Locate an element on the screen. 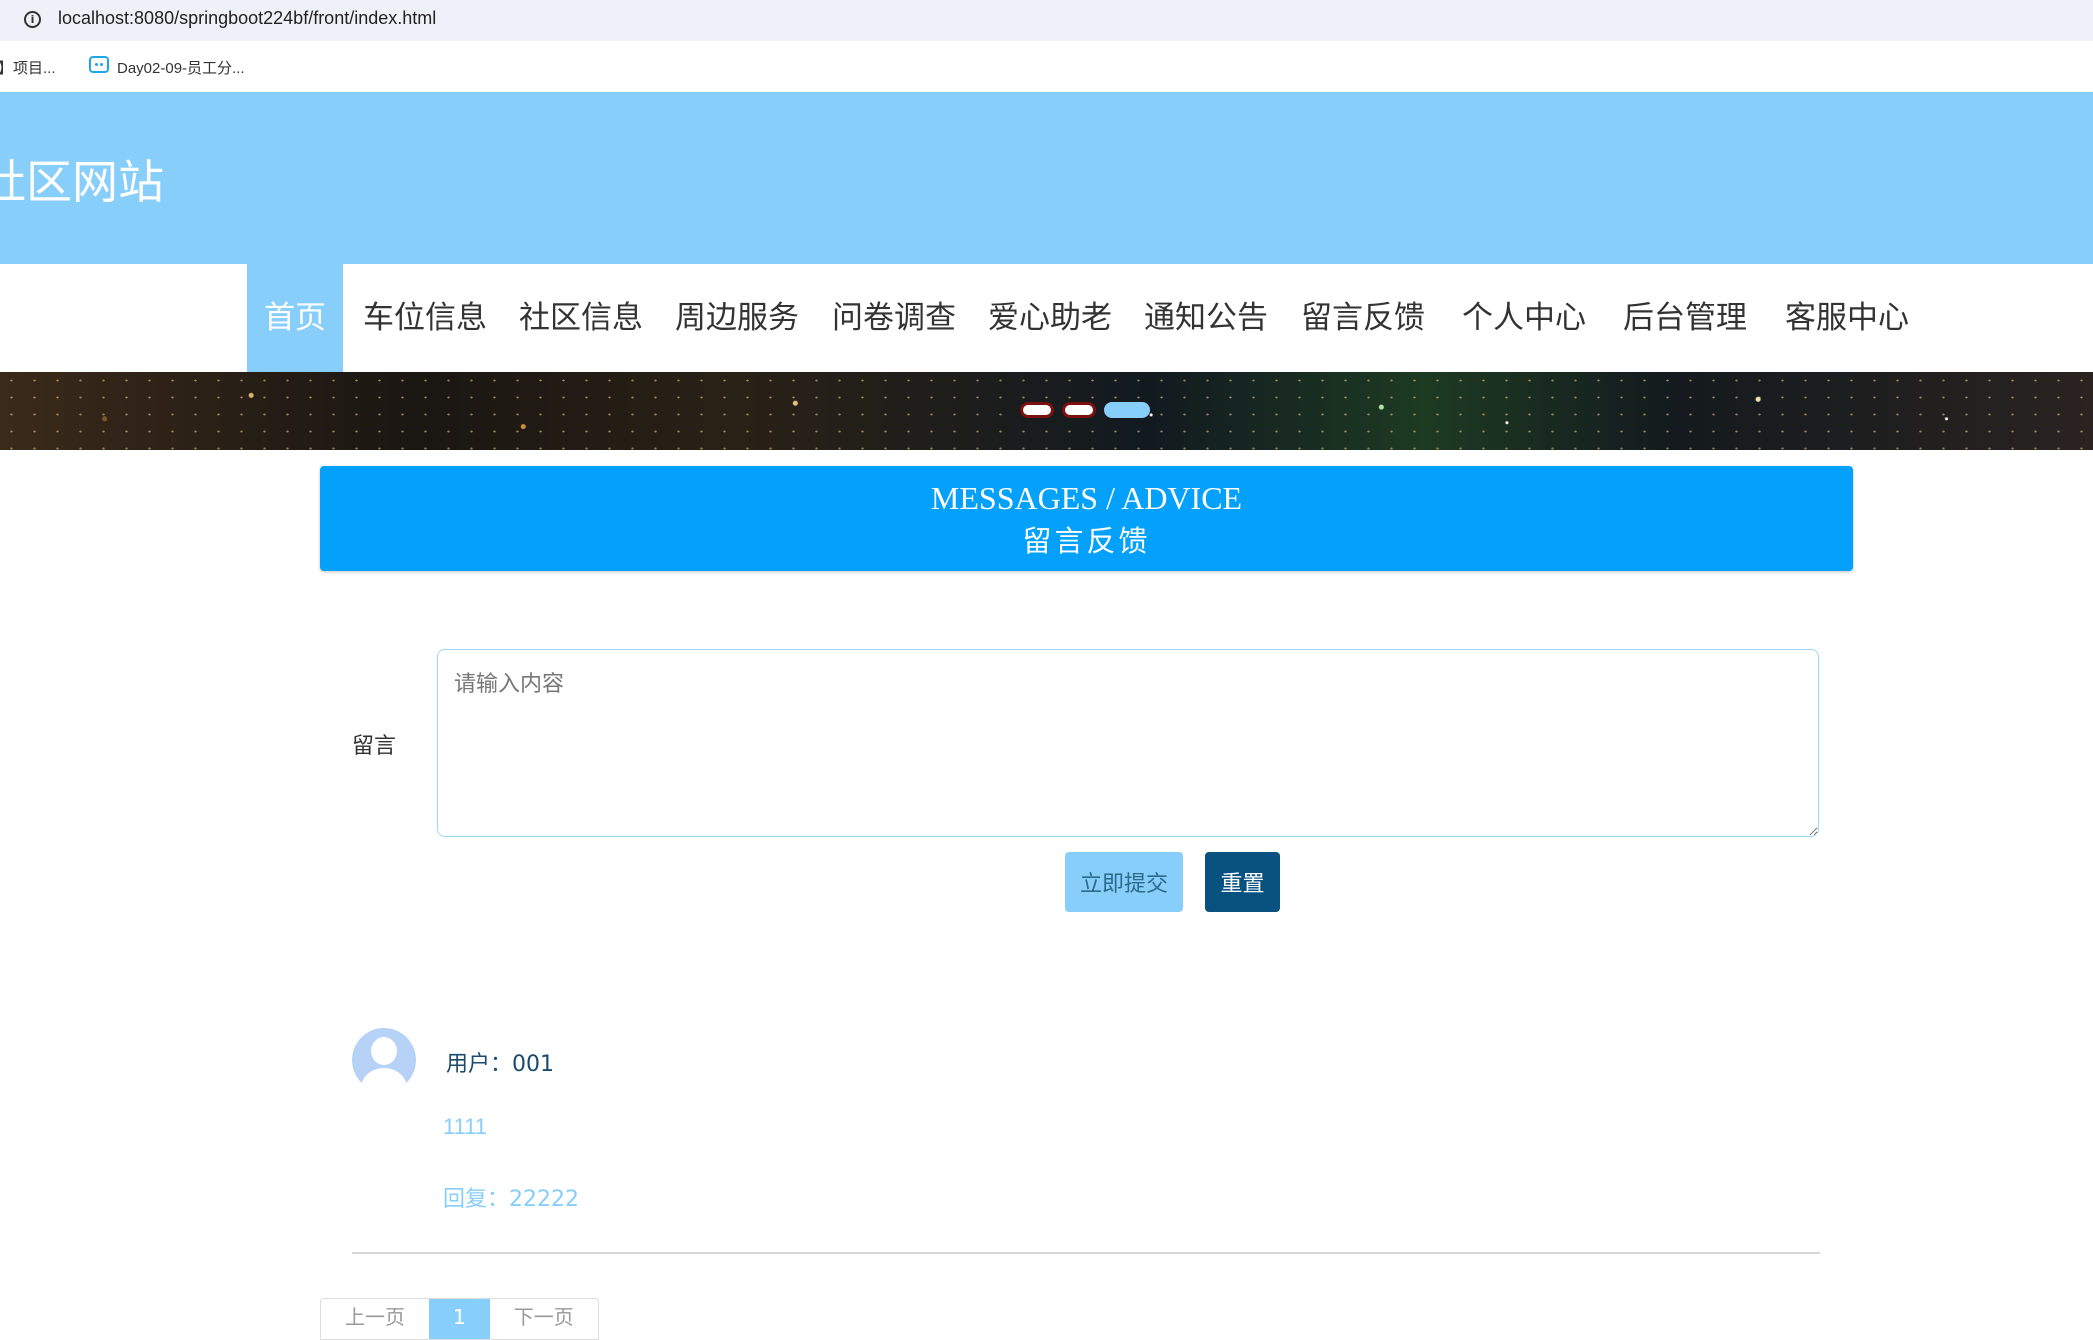 This screenshot has height=1340, width=2093. pagination: 上一页 1 下一页 is located at coordinates (459, 1319).